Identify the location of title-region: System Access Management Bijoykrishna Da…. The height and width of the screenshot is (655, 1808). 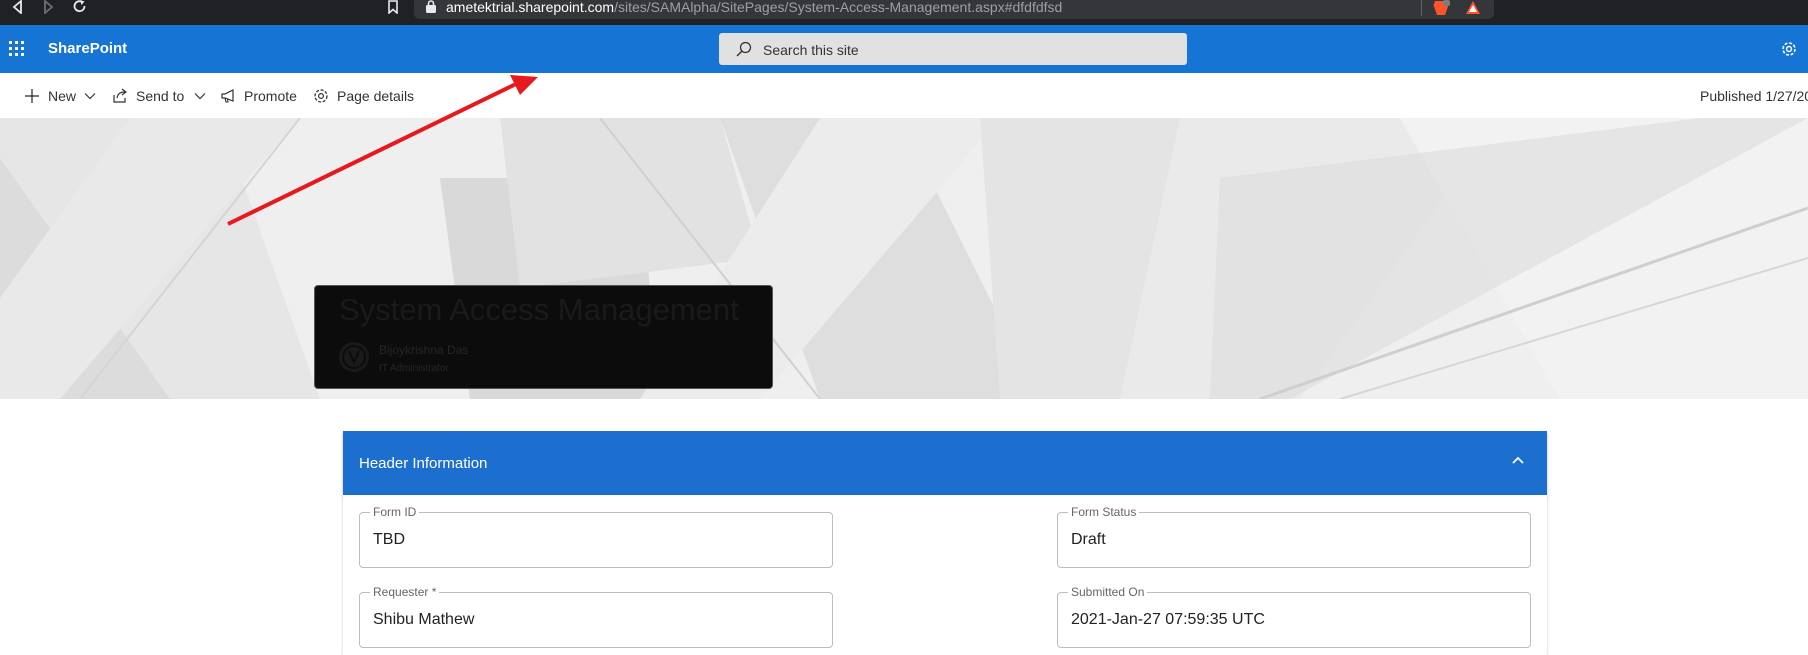
(543, 337).